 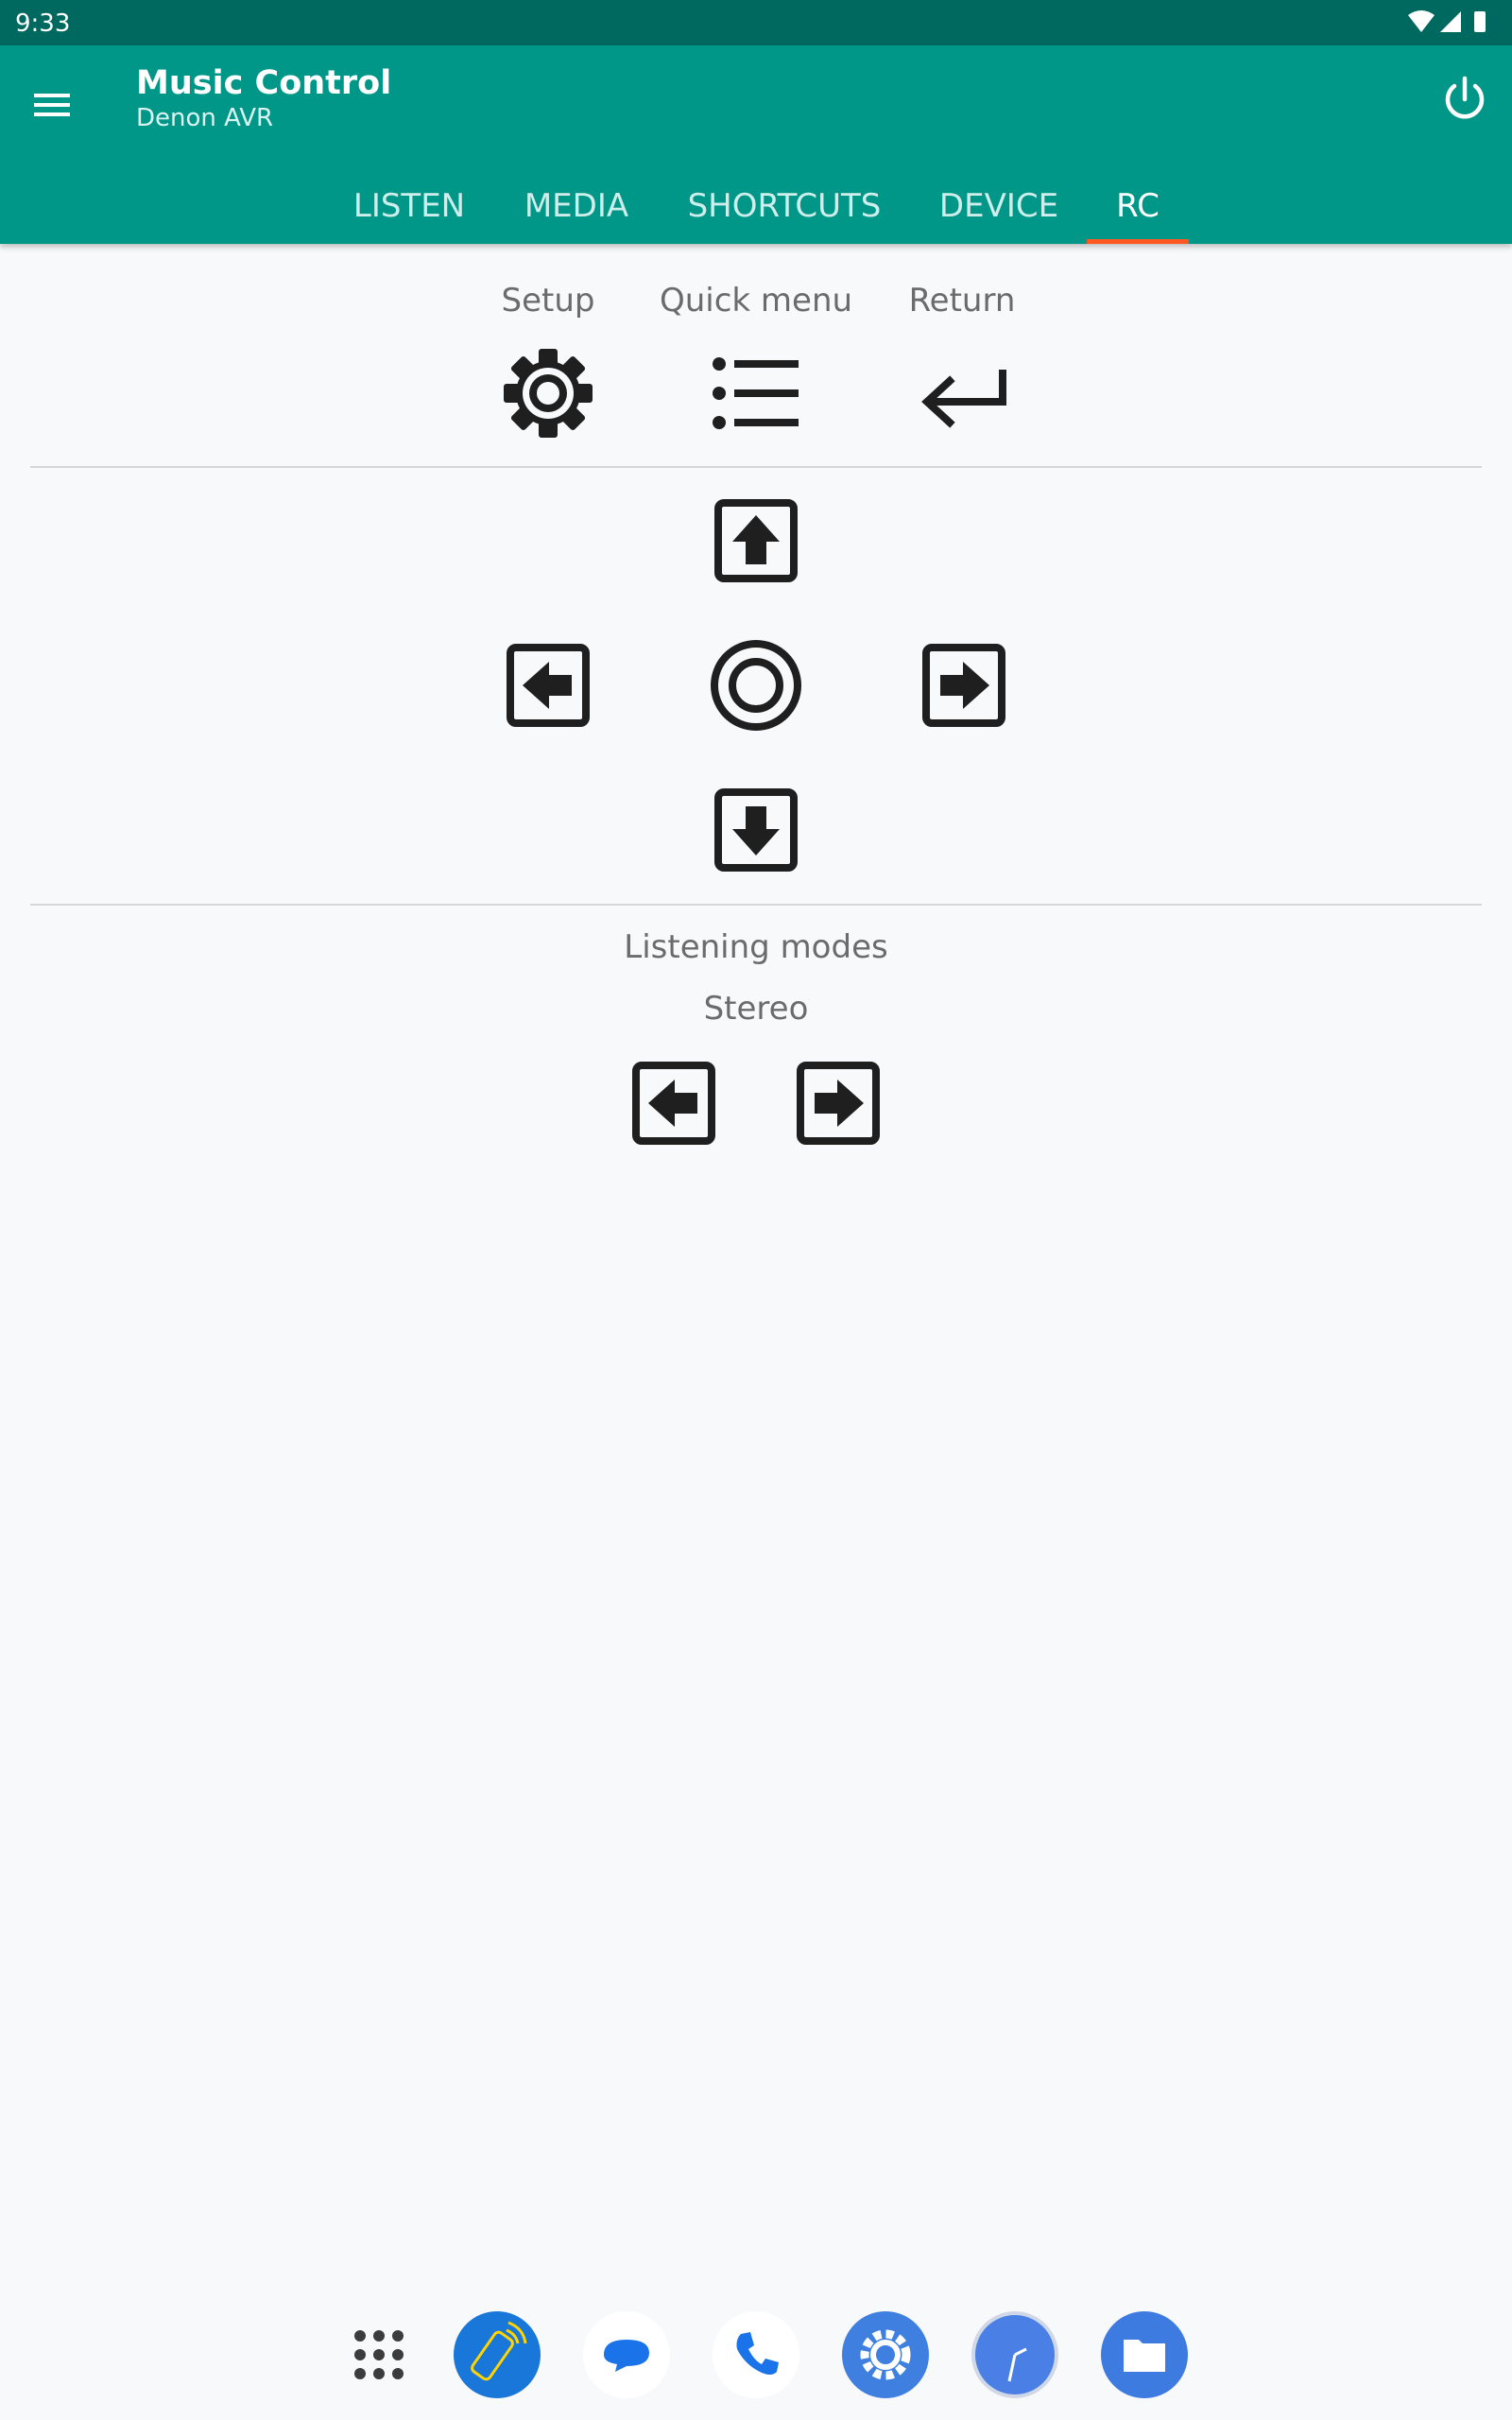 What do you see at coordinates (1480, 22) in the screenshot?
I see `battery-icon` at bounding box center [1480, 22].